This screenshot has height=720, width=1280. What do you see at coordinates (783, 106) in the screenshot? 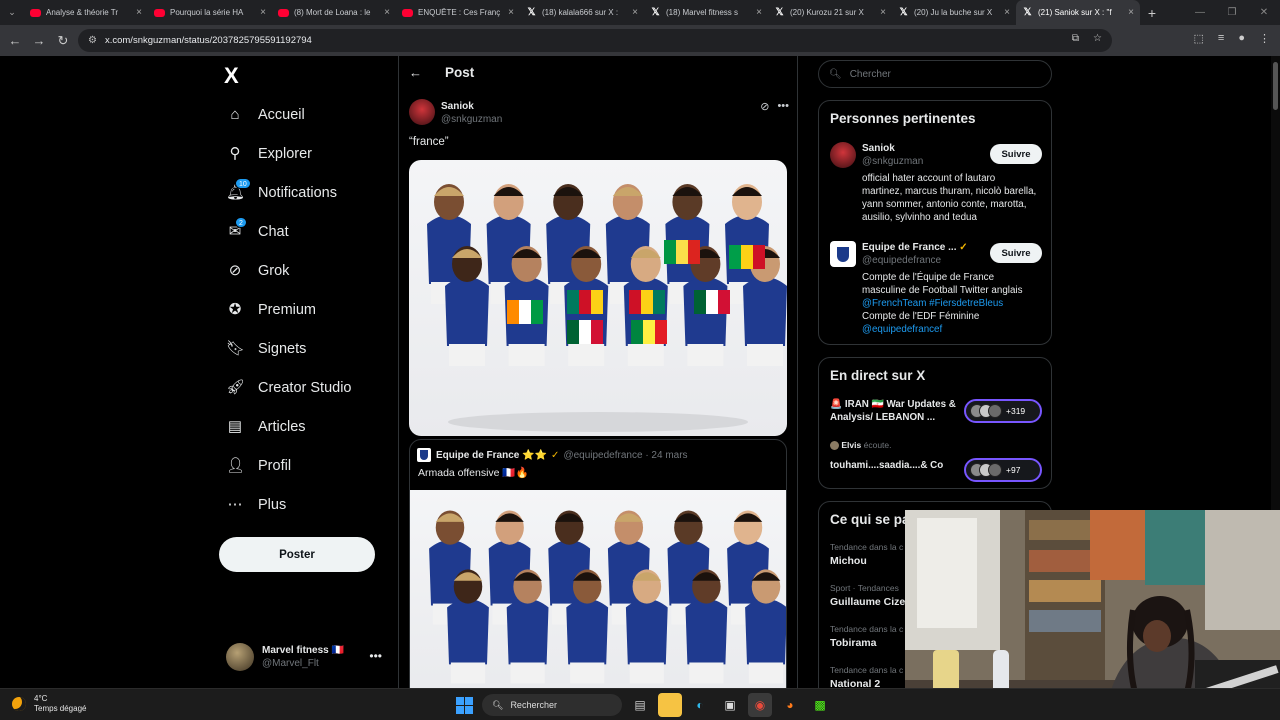
I see `tweet-more-icon: •••` at bounding box center [783, 106].